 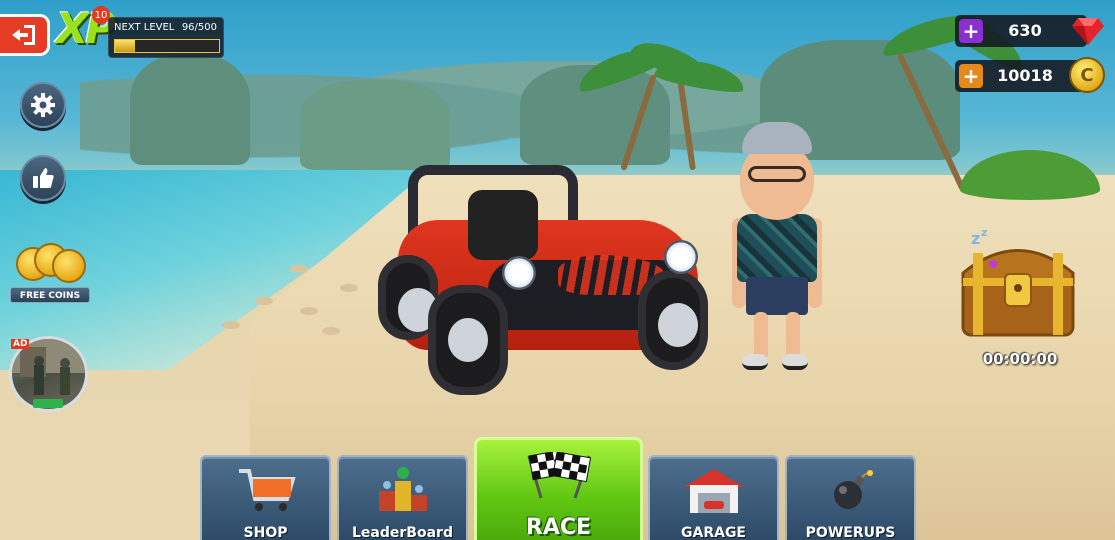 I want to click on character-shirt, so click(x=777, y=248).